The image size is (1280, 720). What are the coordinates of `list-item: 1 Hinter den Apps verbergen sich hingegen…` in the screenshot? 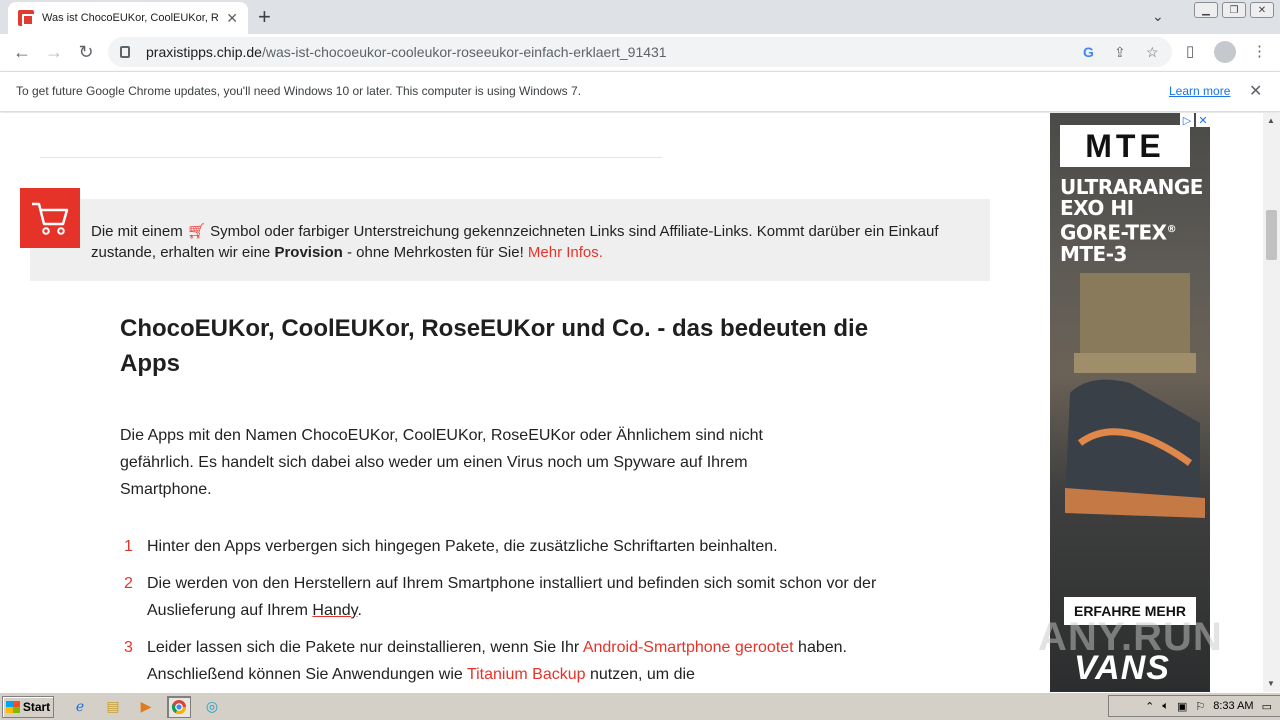 It's located at (451, 546).